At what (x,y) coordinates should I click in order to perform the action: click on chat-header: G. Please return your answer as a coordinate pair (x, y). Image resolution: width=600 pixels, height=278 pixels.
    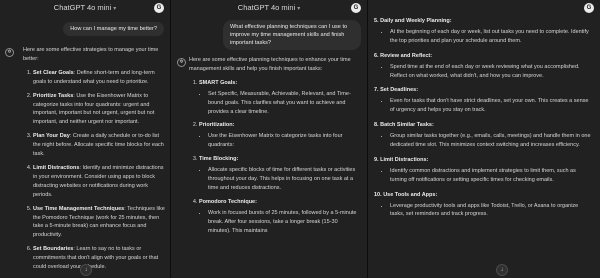
    Looking at the image, I should click on (484, 8).